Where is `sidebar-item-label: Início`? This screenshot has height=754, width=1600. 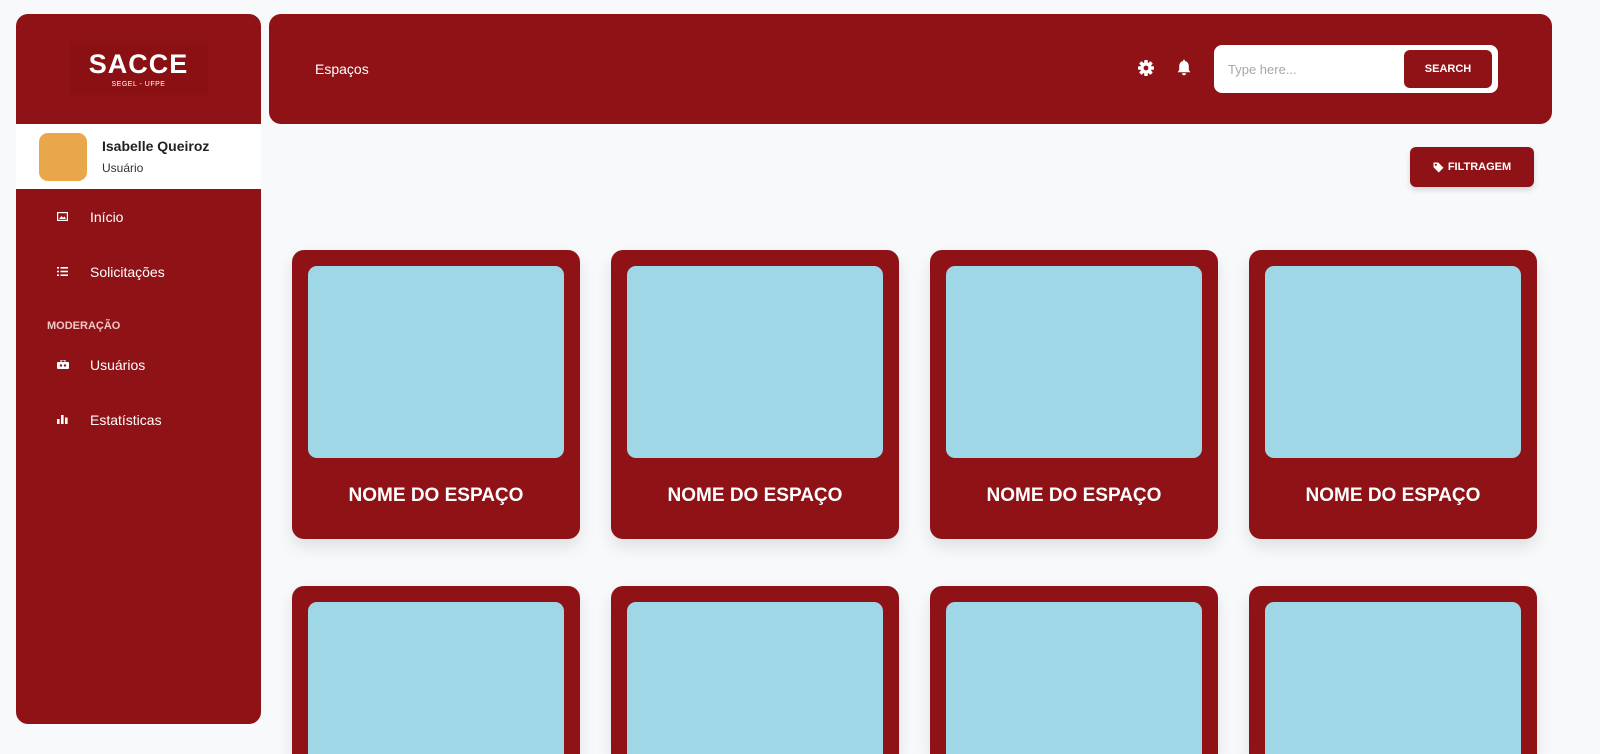
sidebar-item-label: Início is located at coordinates (107, 216).